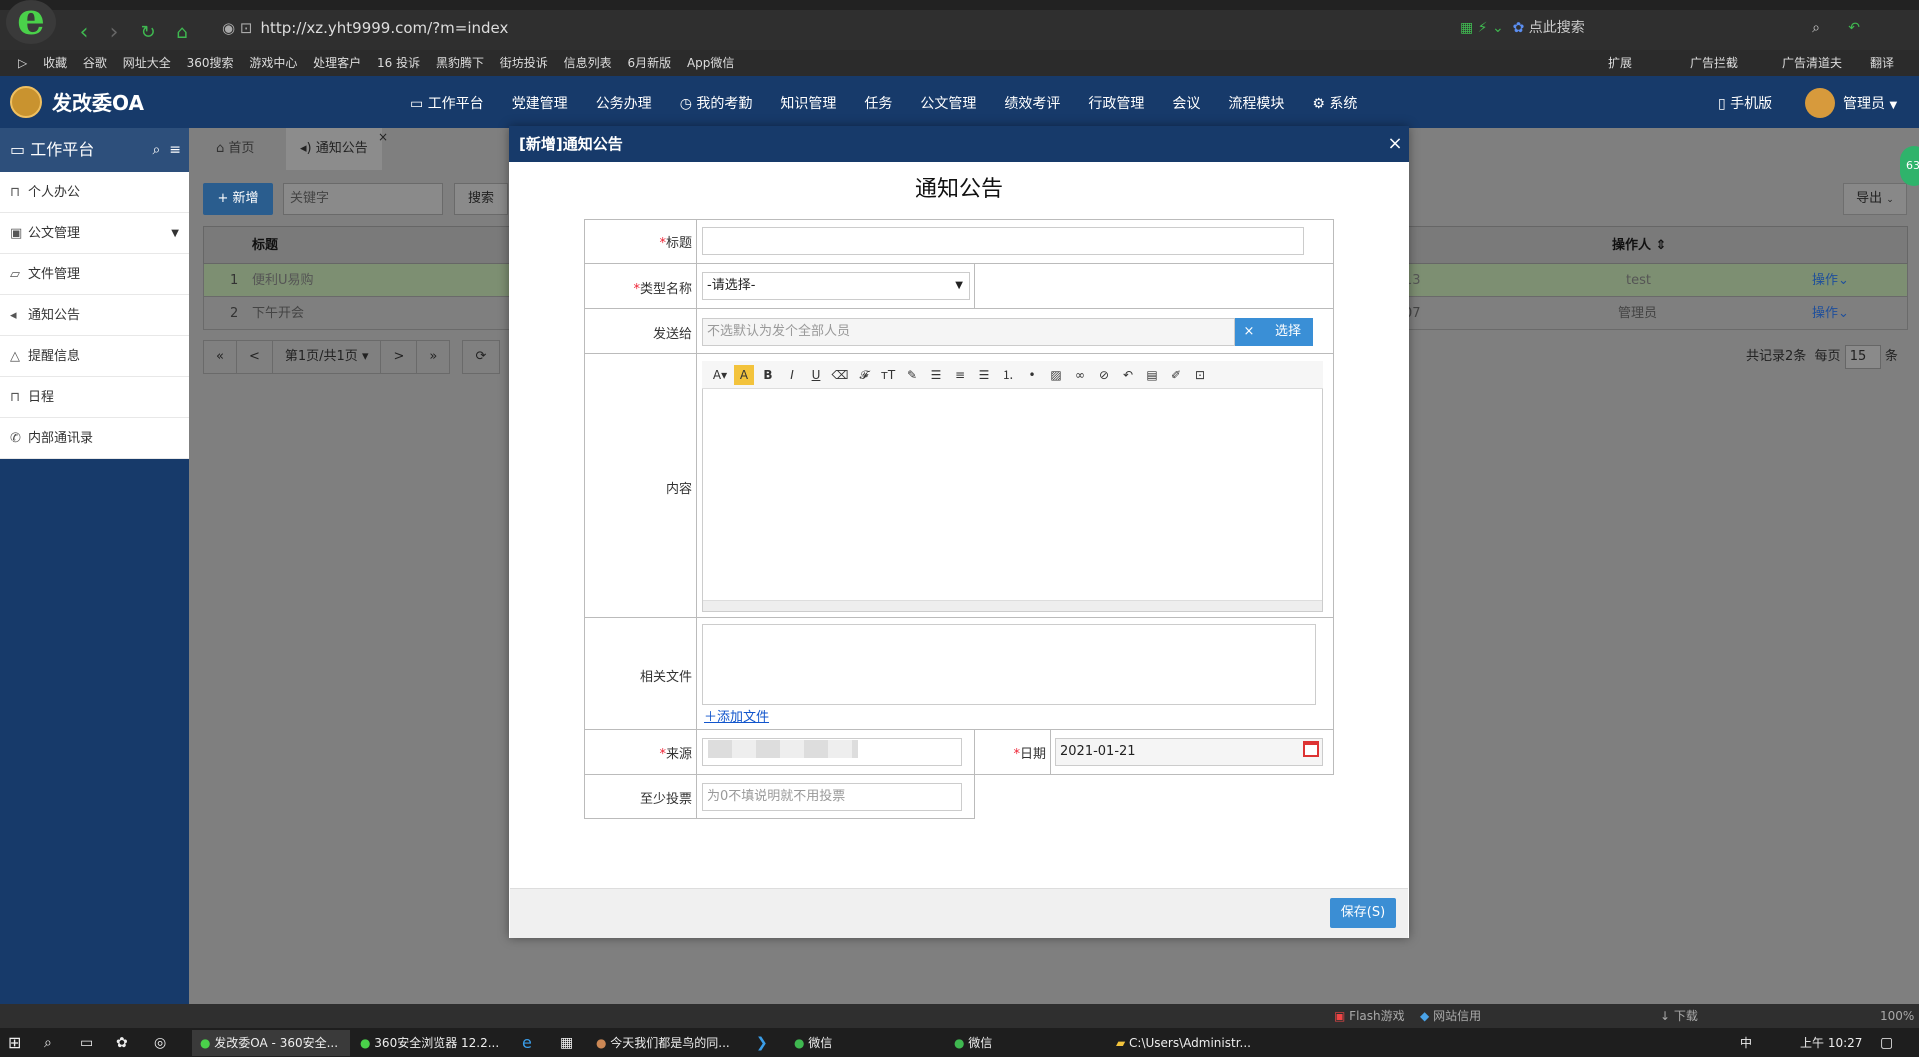 Image resolution: width=1919 pixels, height=1057 pixels. What do you see at coordinates (1862, 356) in the screenshot?
I see `per-page-input: 15` at bounding box center [1862, 356].